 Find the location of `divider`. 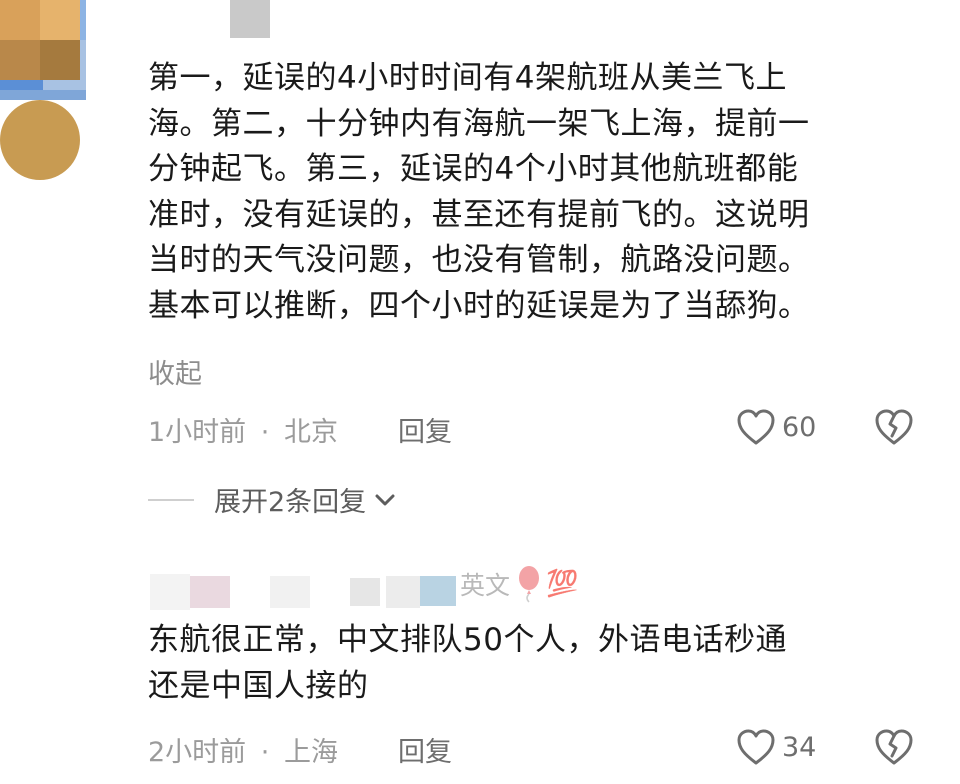

divider is located at coordinates (171, 499).